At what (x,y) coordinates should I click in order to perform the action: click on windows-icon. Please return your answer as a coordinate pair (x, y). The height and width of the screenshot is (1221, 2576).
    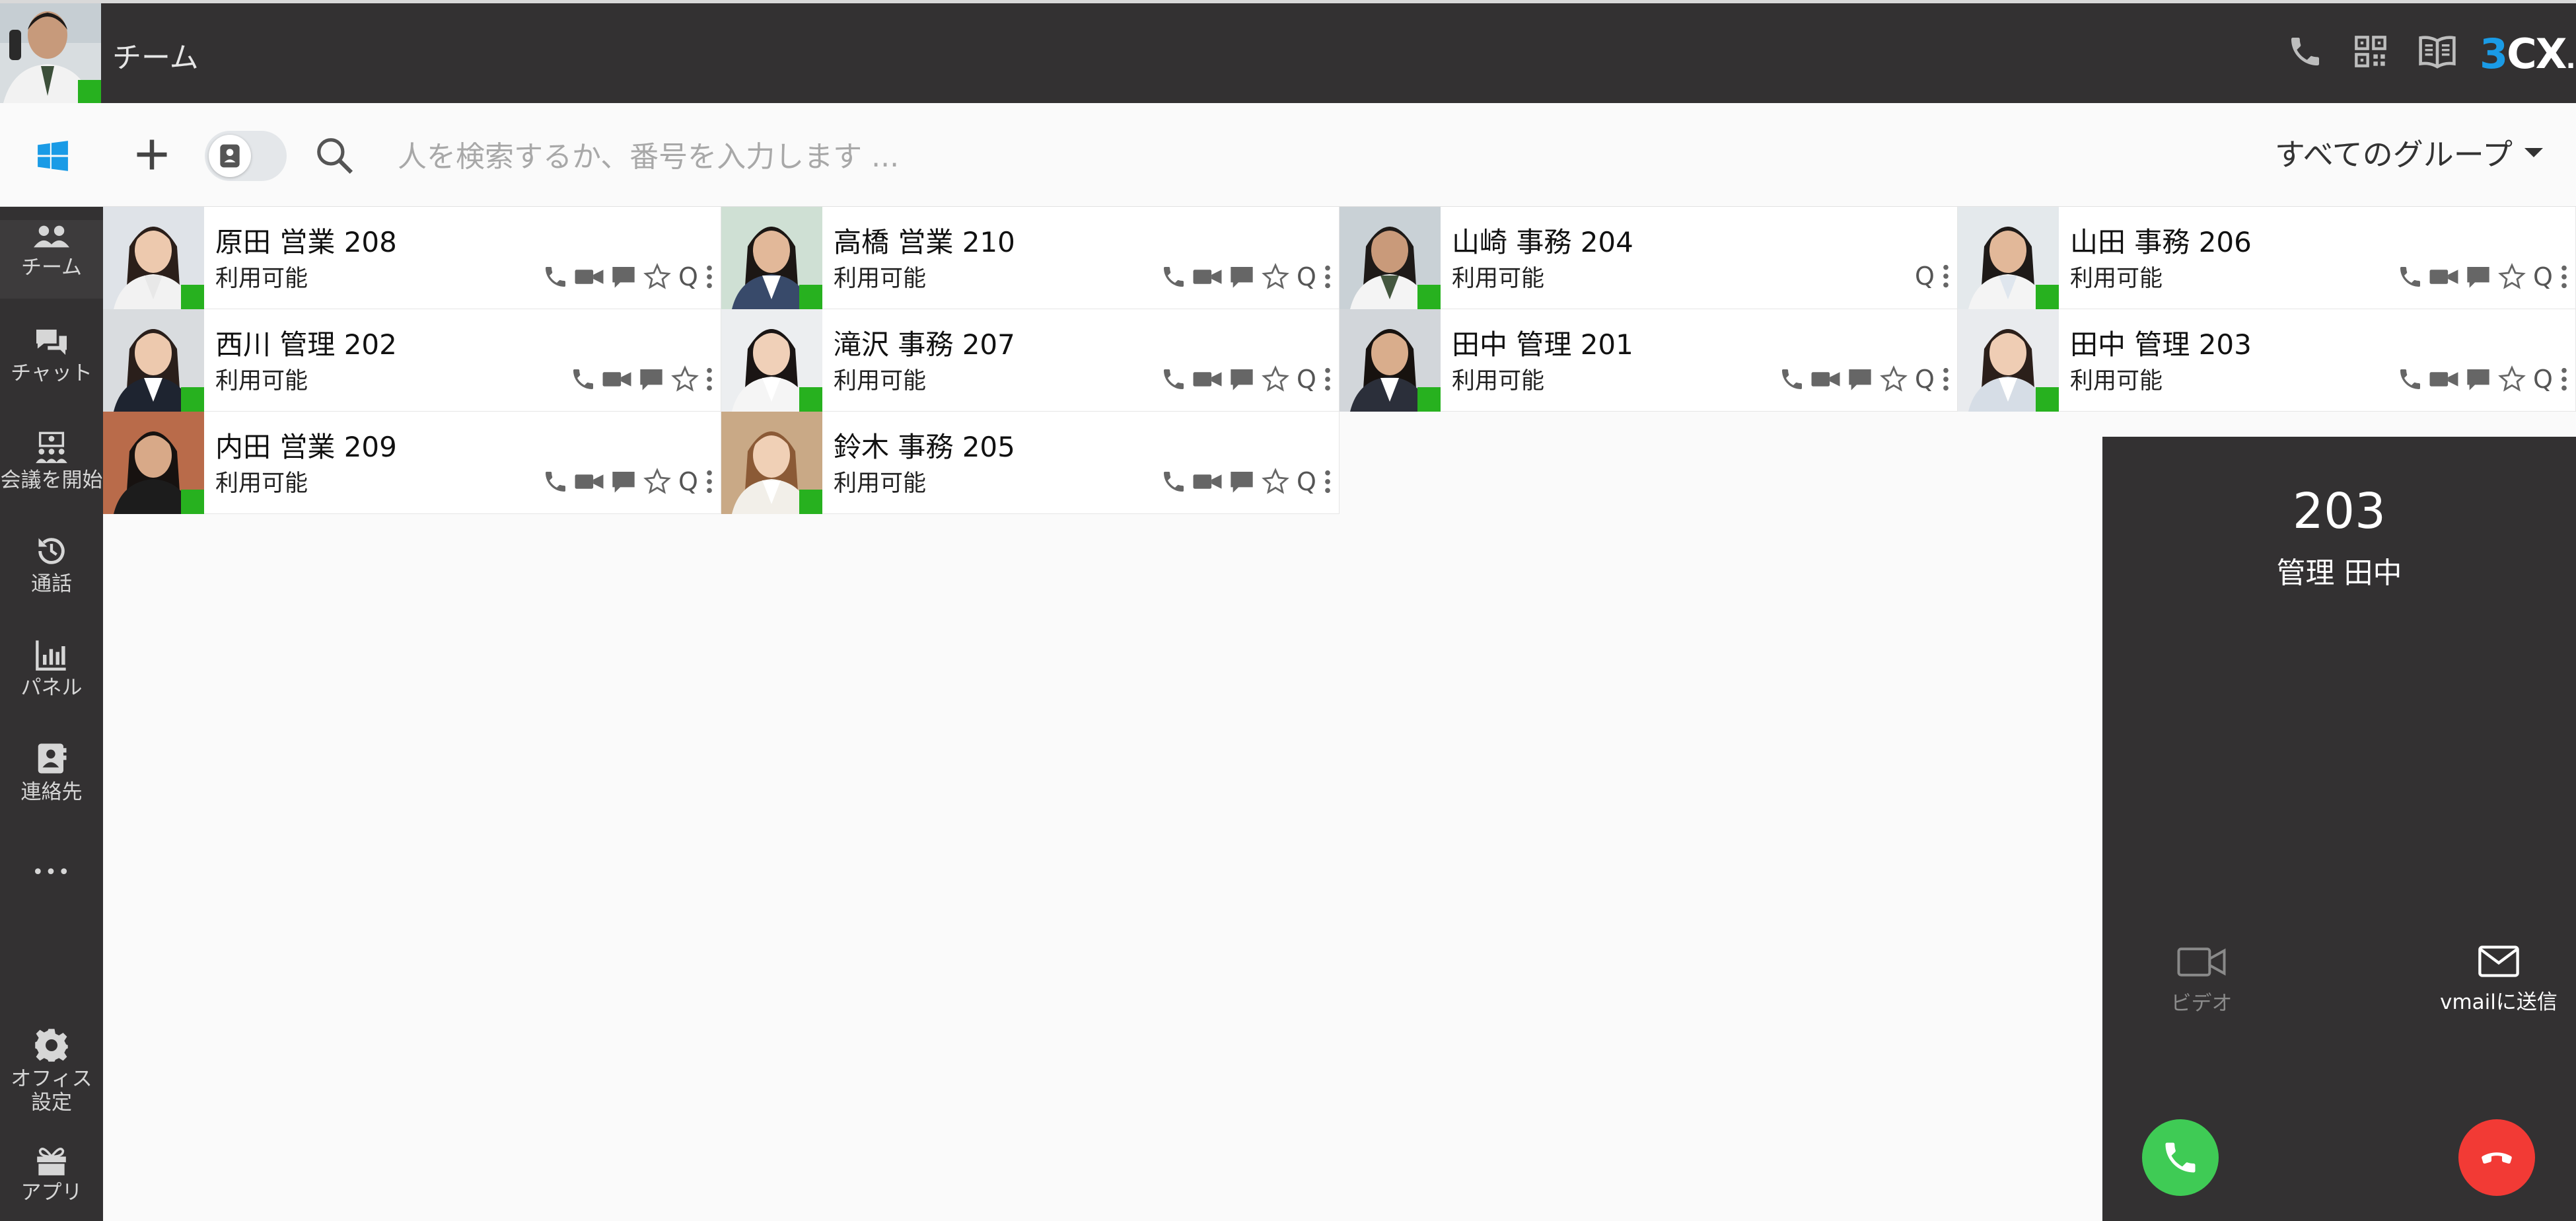
    Looking at the image, I should click on (52, 155).